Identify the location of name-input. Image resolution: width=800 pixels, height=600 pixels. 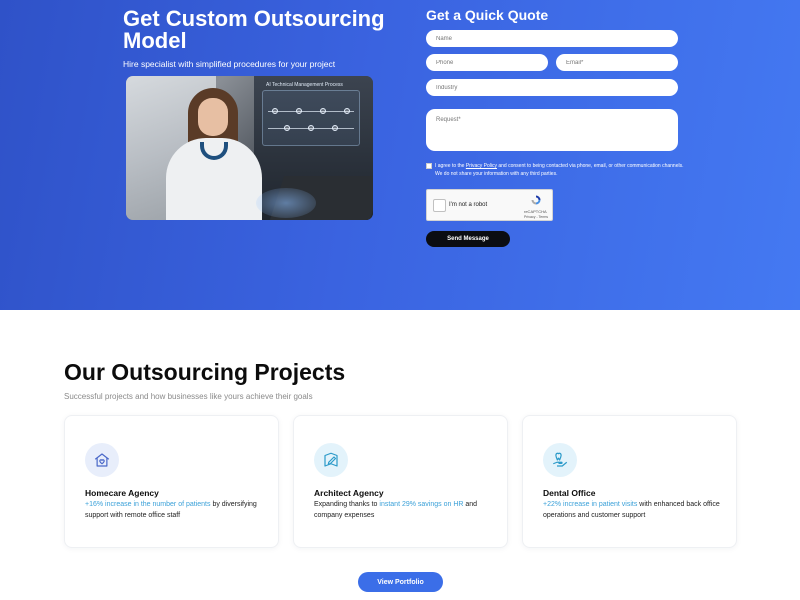
(552, 38).